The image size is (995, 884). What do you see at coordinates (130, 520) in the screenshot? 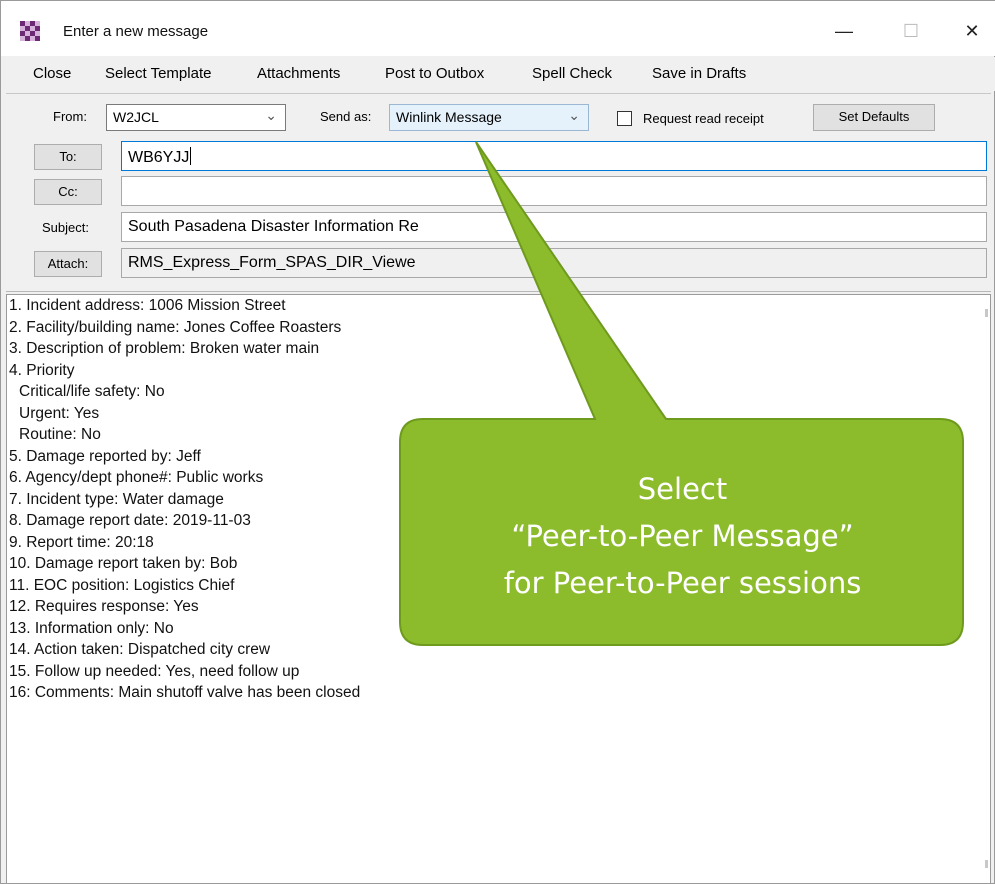
I see `body-line: 8. Damage report date: 2019-11-03` at bounding box center [130, 520].